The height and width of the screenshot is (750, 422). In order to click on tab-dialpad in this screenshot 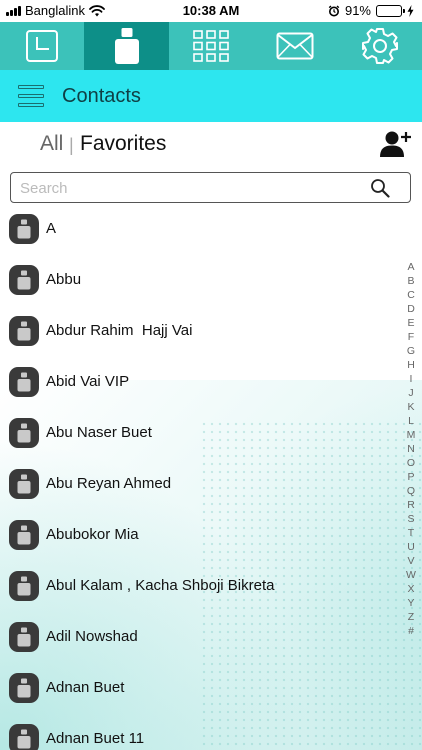, I will do `click(211, 46)`.